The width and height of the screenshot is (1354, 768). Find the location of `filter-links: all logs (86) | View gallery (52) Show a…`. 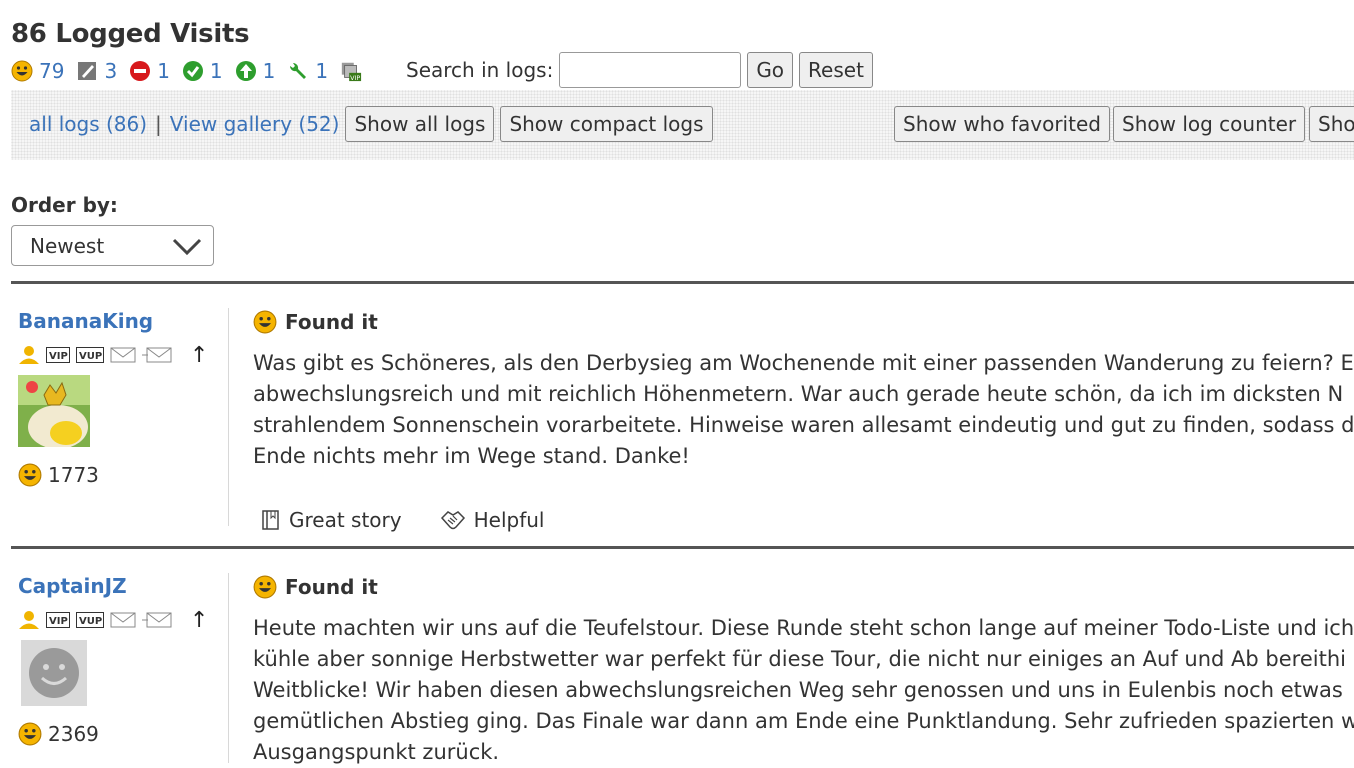

filter-links: all logs (86) | View gallery (52) Show a… is located at coordinates (371, 124).